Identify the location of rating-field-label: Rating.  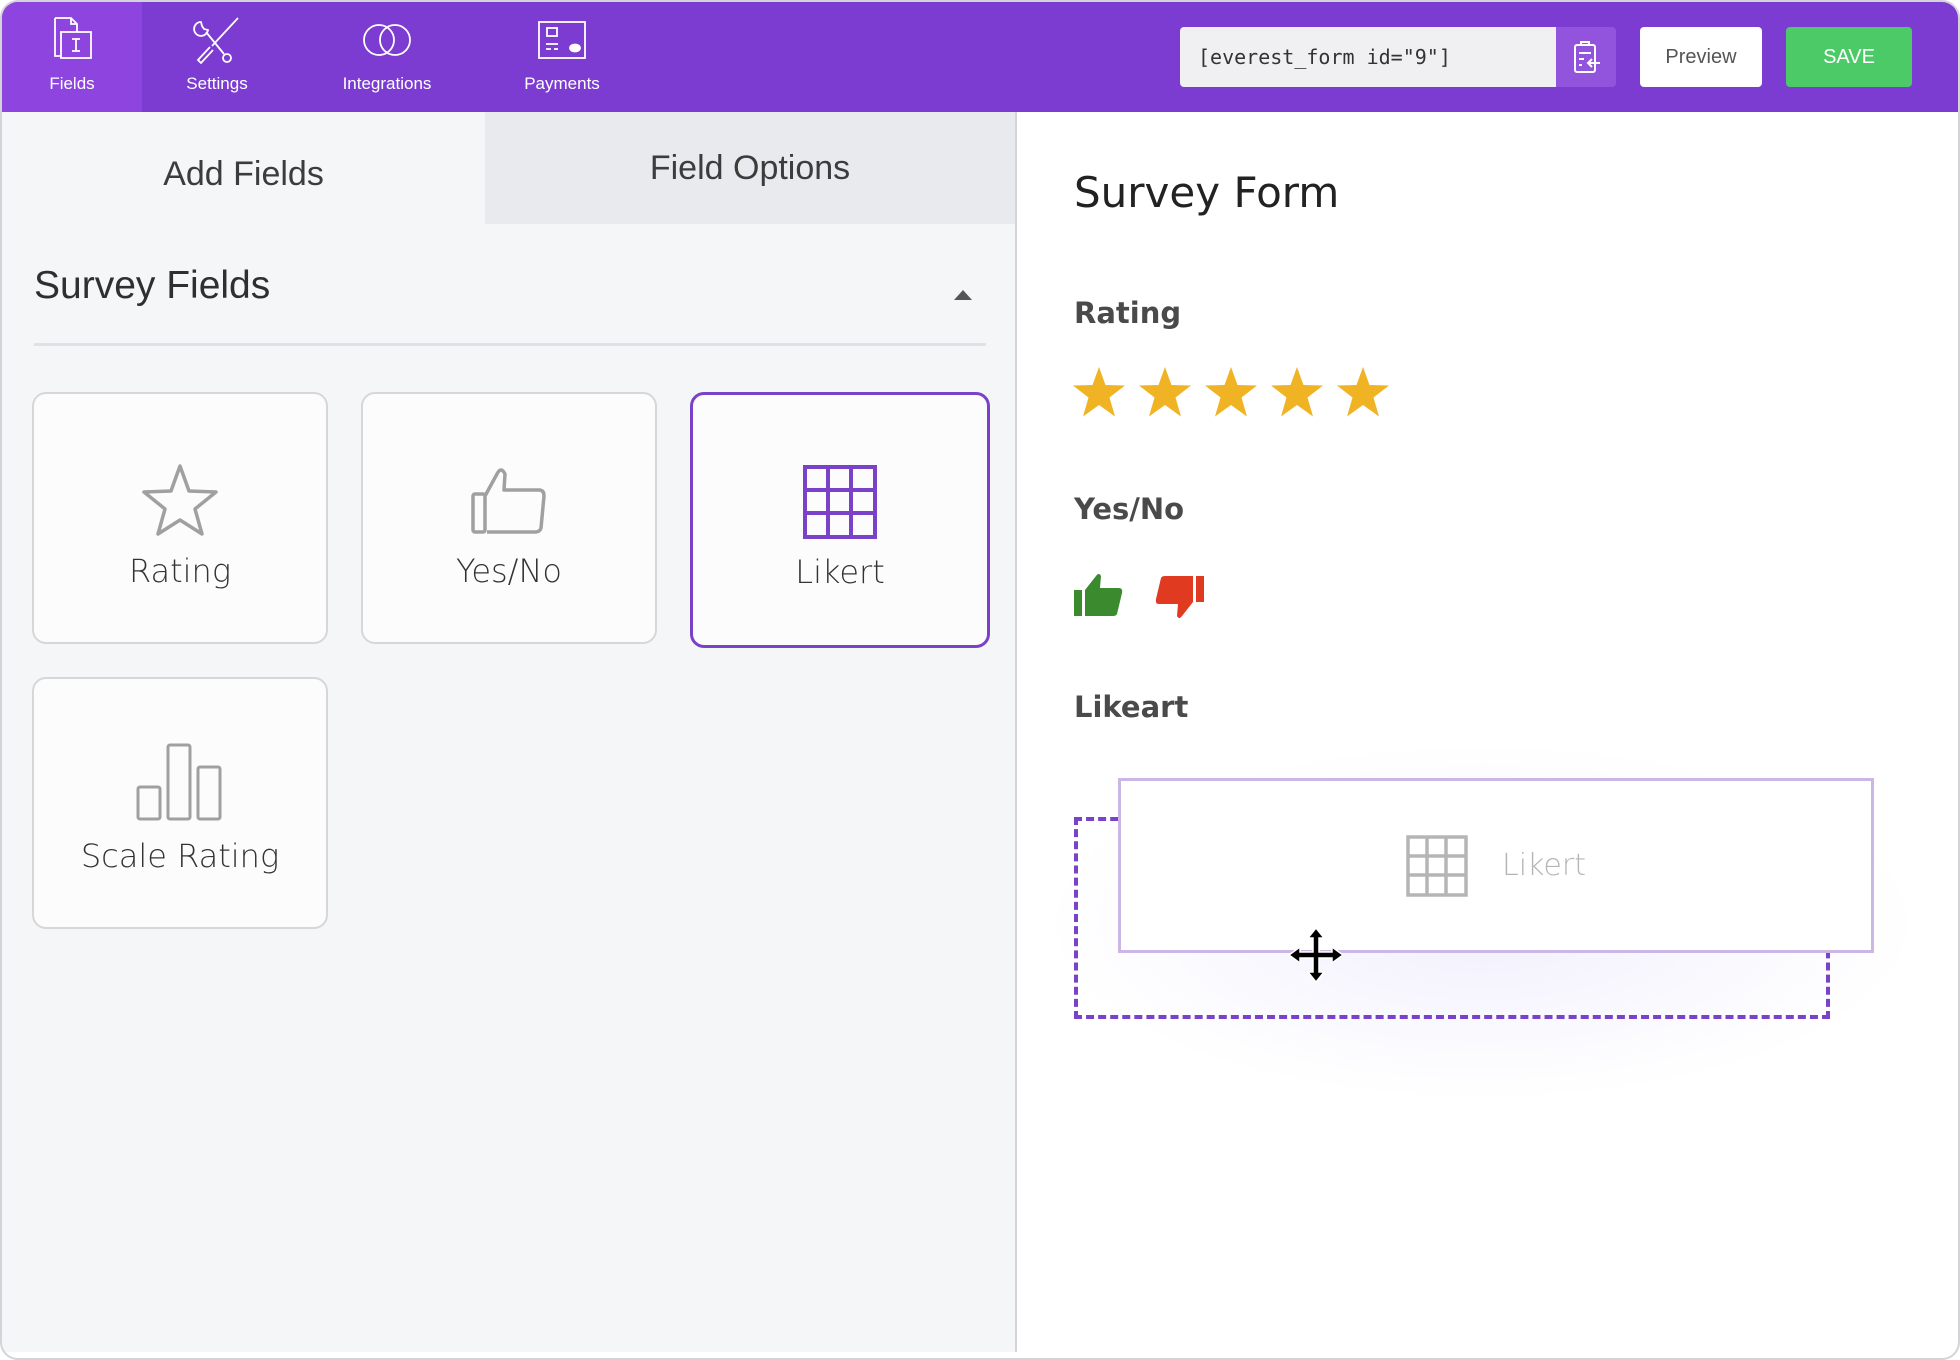
(1128, 313).